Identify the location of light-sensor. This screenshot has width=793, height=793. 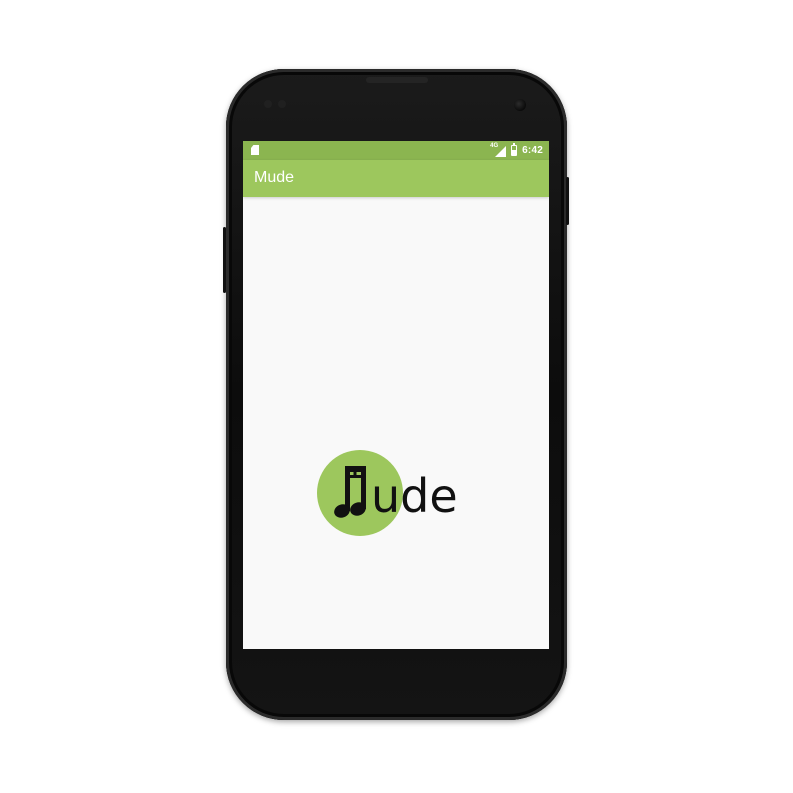
(282, 104).